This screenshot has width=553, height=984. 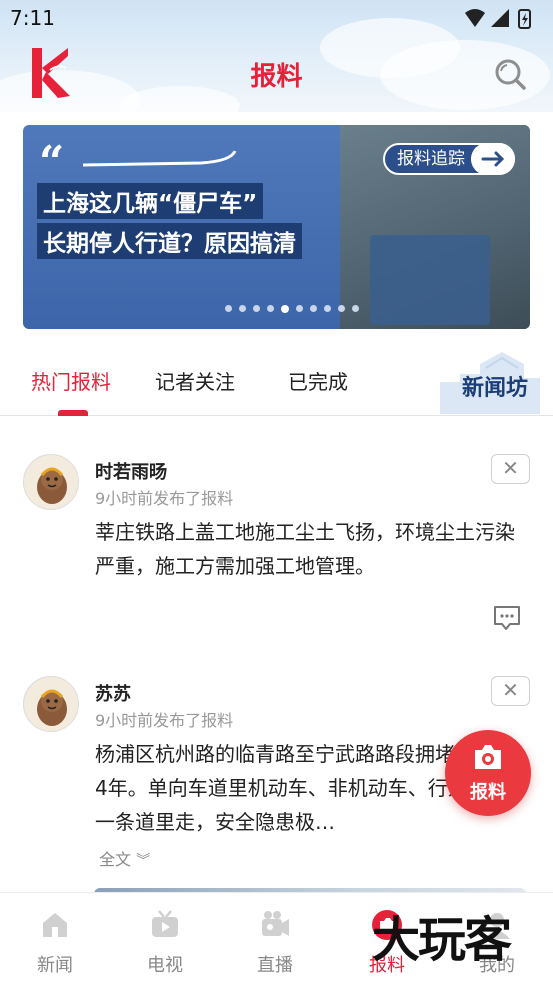 I want to click on tab-hot-reports: 热门报料, so click(x=71, y=380).